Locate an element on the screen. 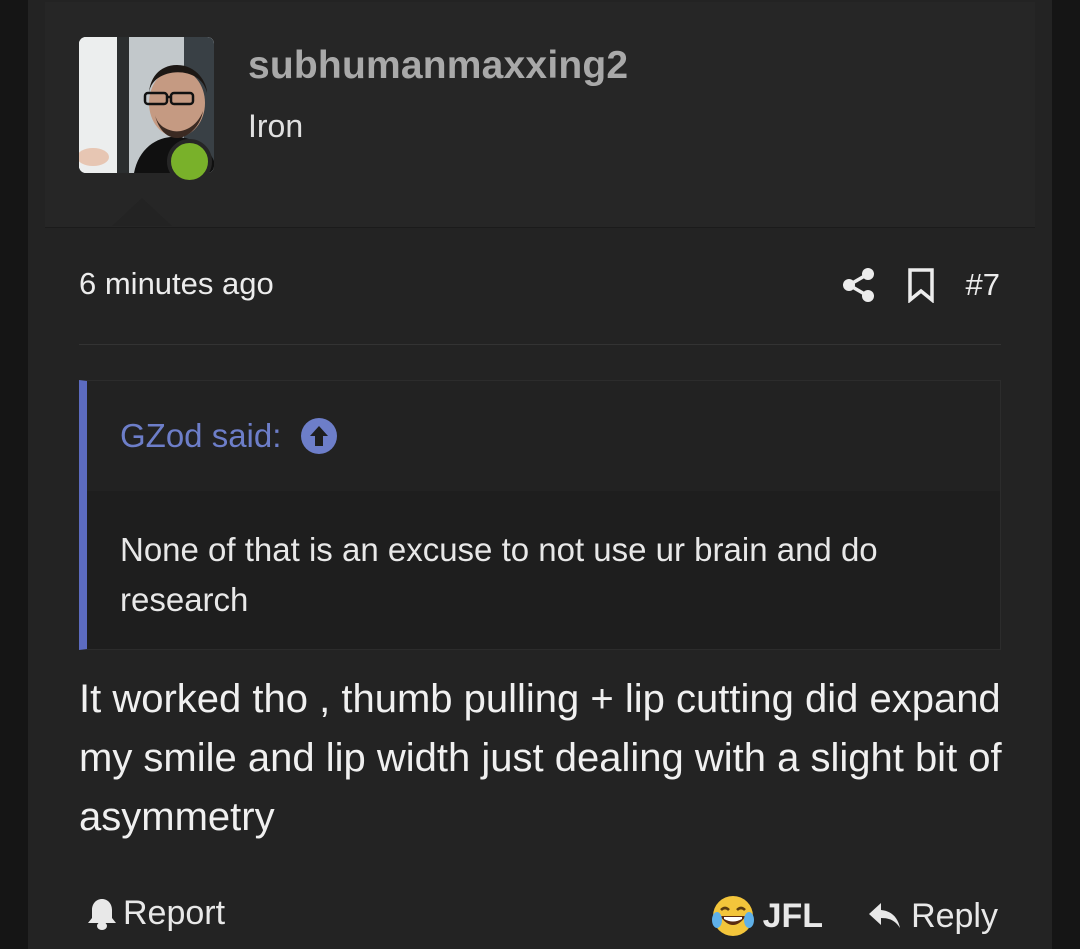 The width and height of the screenshot is (1080, 949). online-status-indicator is located at coordinates (189, 161).